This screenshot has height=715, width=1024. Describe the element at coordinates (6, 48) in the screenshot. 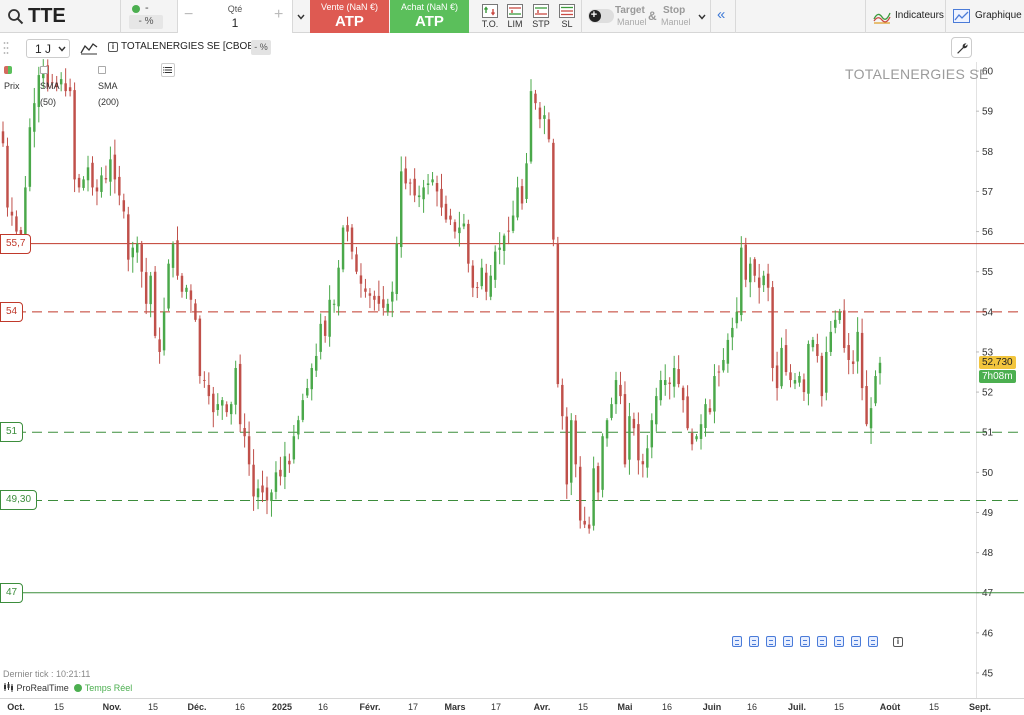

I see `drag-handle-icon` at that location.